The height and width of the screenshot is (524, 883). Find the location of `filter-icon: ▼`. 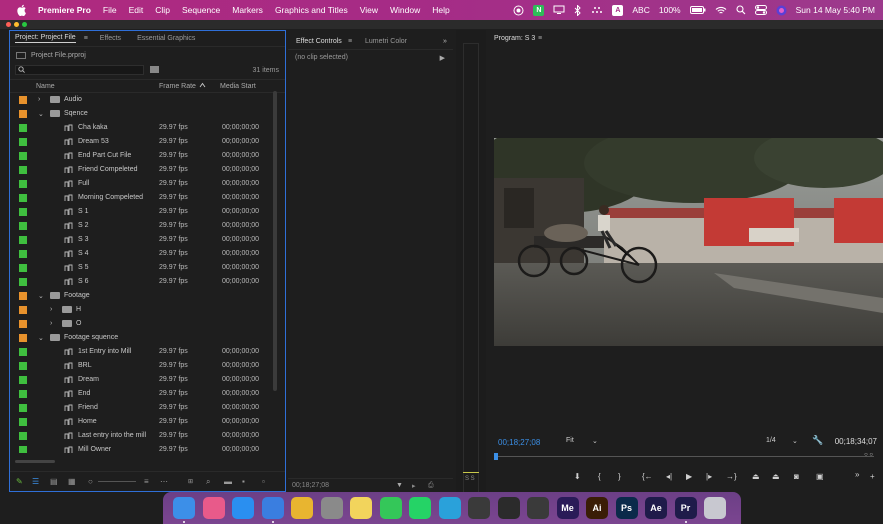

filter-icon: ▼ is located at coordinates (399, 485).